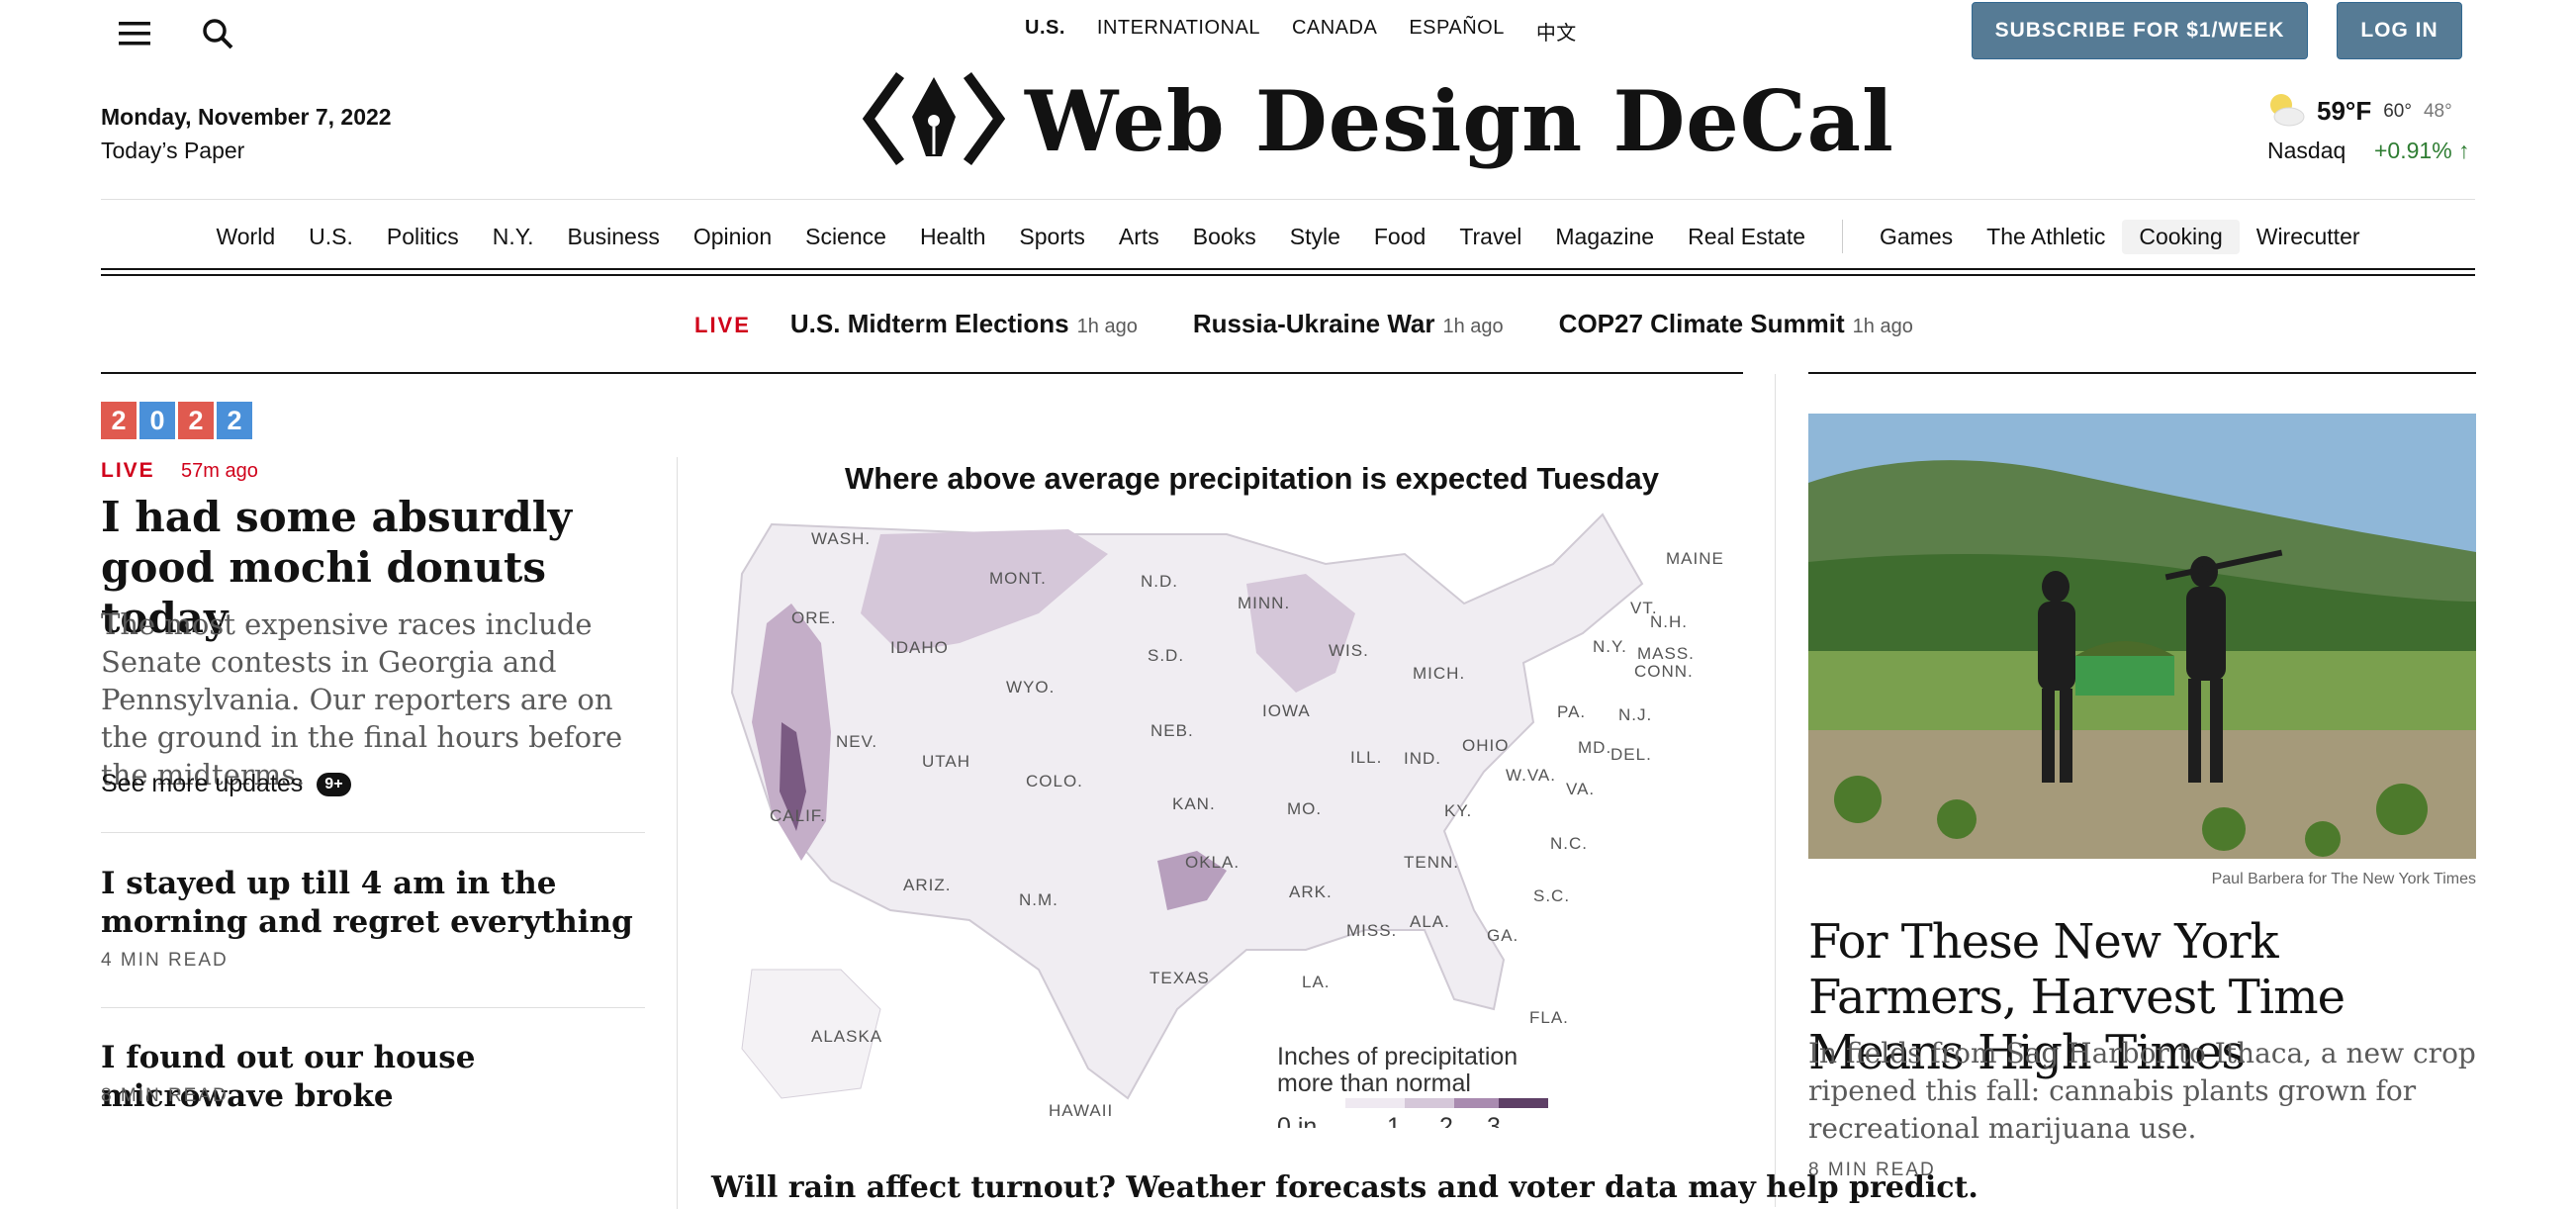  I want to click on edition-canada: CANADA, so click(1334, 32).